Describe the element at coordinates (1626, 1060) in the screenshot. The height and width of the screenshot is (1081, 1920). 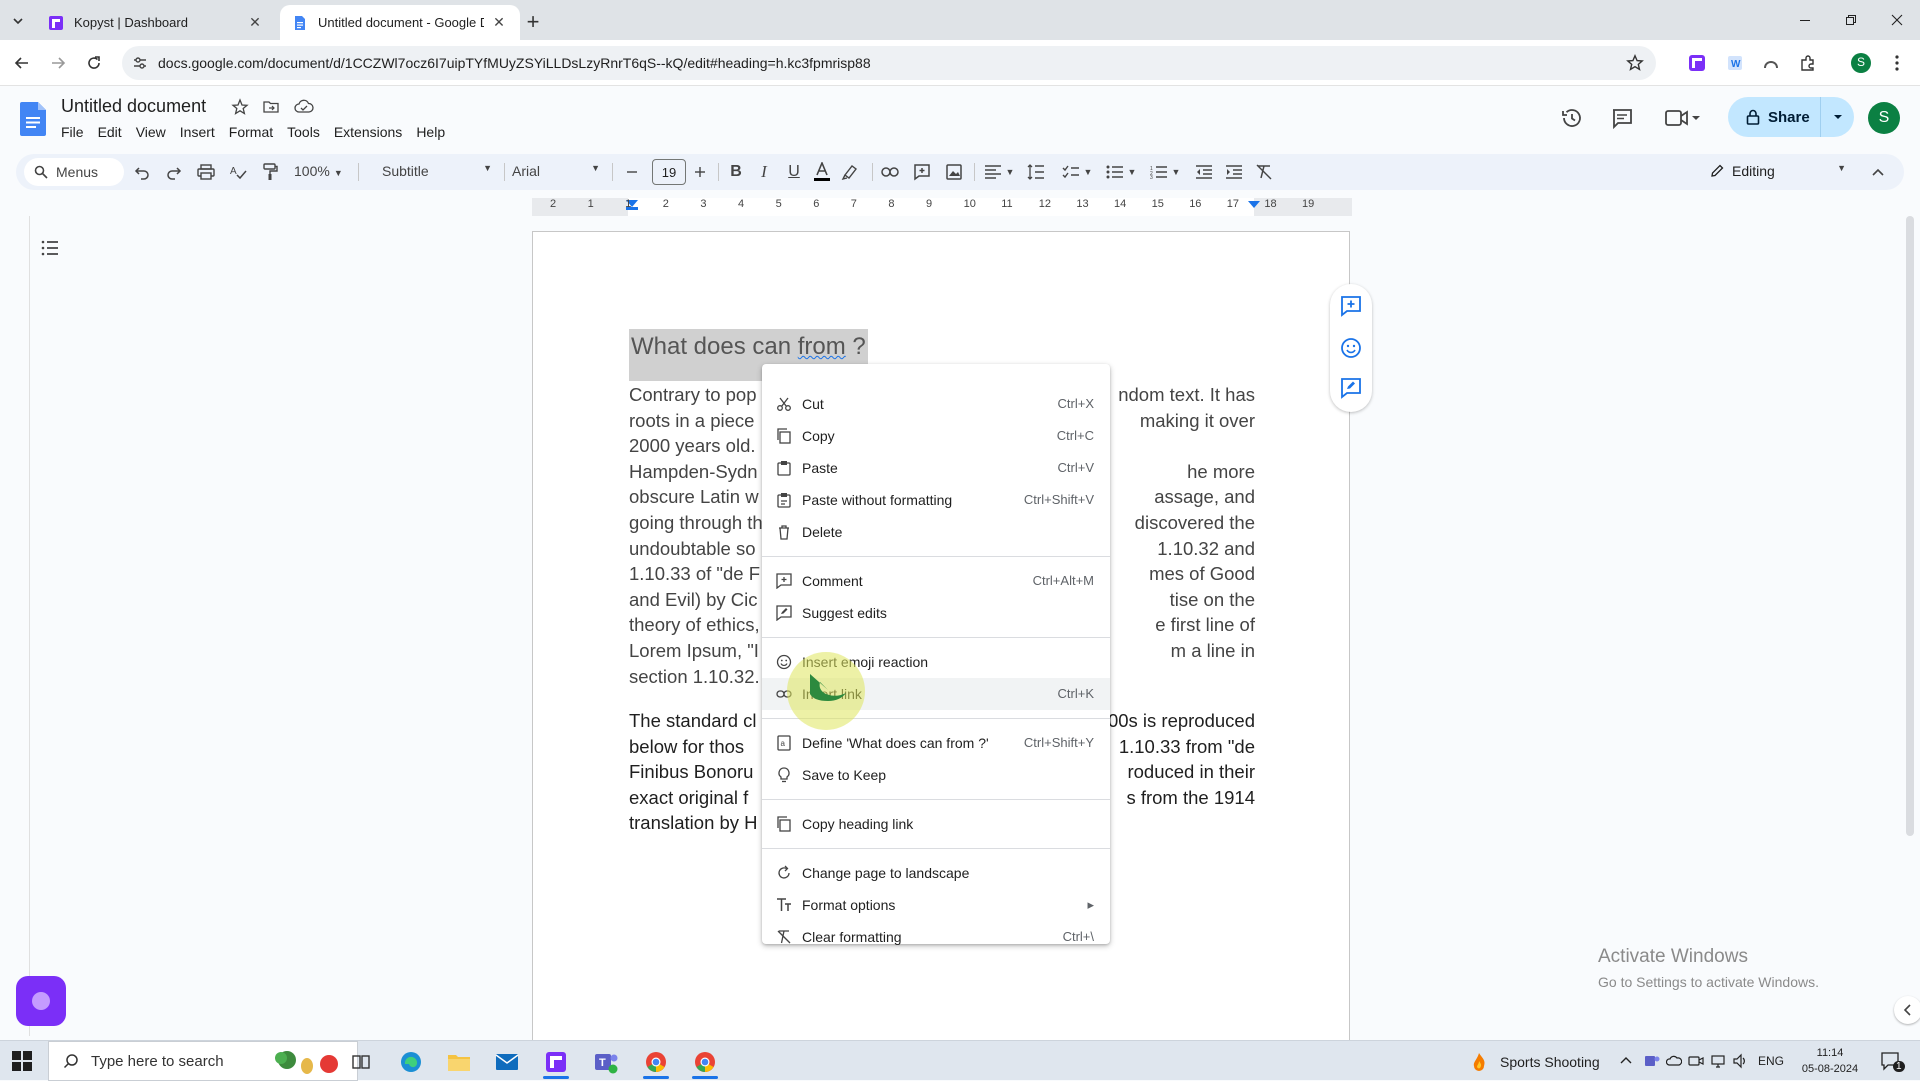
I see `chevron-up-icon` at that location.